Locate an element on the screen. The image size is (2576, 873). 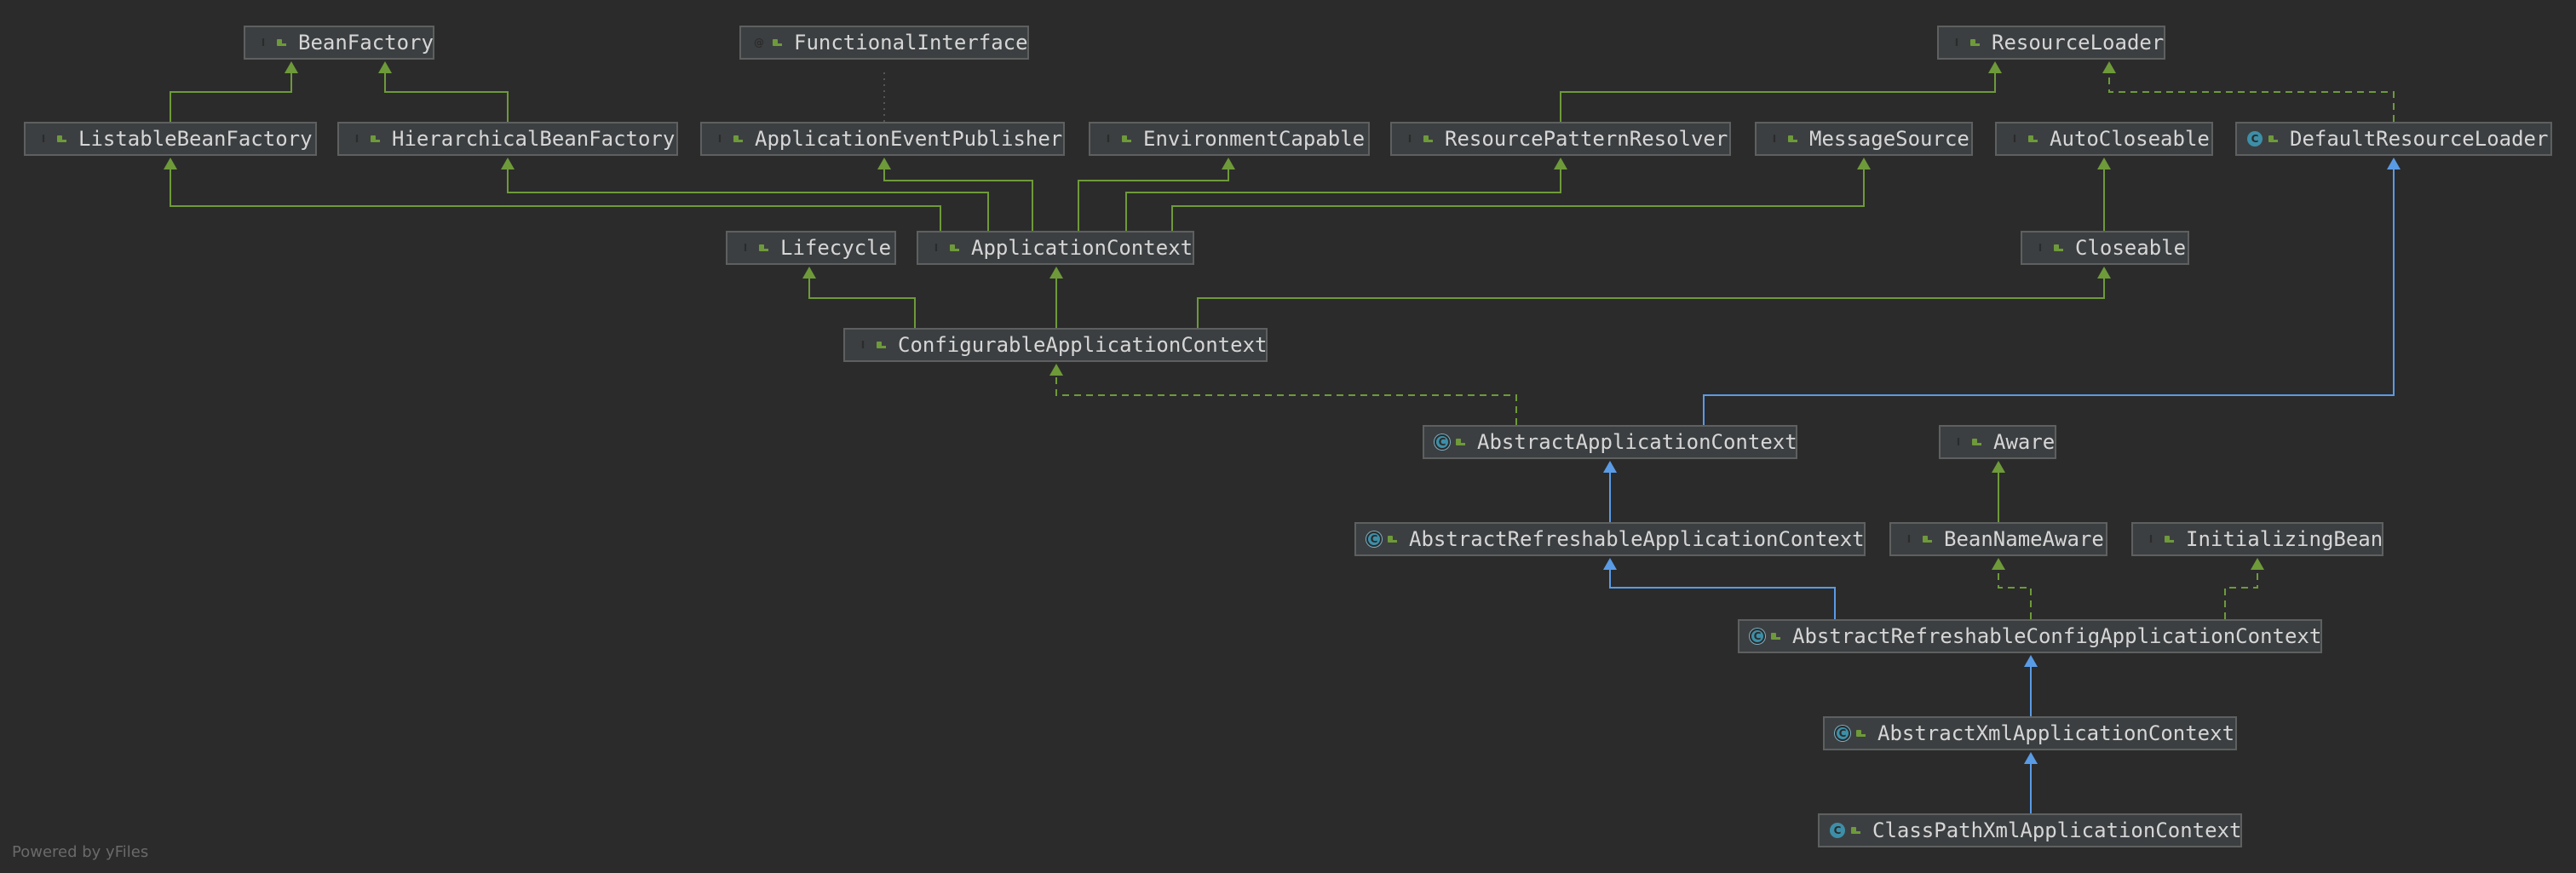
class-icon: C is located at coordinates (2255, 138).